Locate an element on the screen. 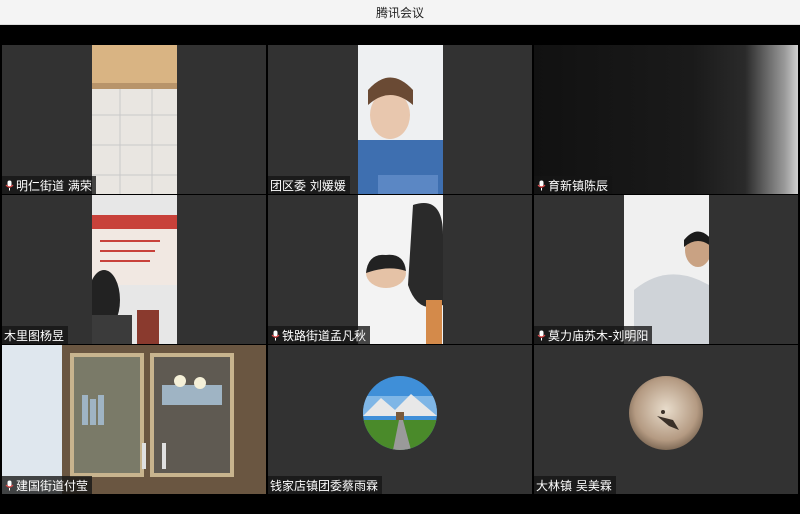  participant-label: 建国街道付莹 is located at coordinates (47, 485).